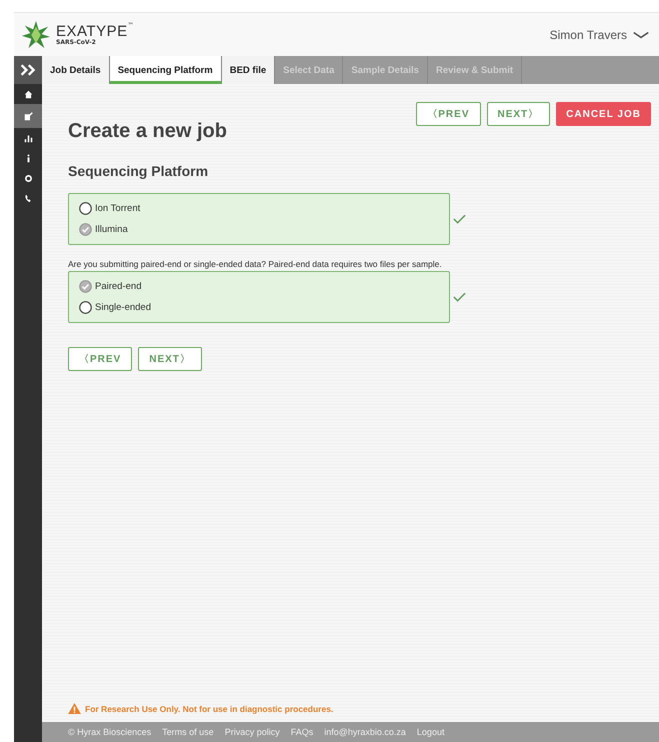  I want to click on chart-icon, so click(28, 138).